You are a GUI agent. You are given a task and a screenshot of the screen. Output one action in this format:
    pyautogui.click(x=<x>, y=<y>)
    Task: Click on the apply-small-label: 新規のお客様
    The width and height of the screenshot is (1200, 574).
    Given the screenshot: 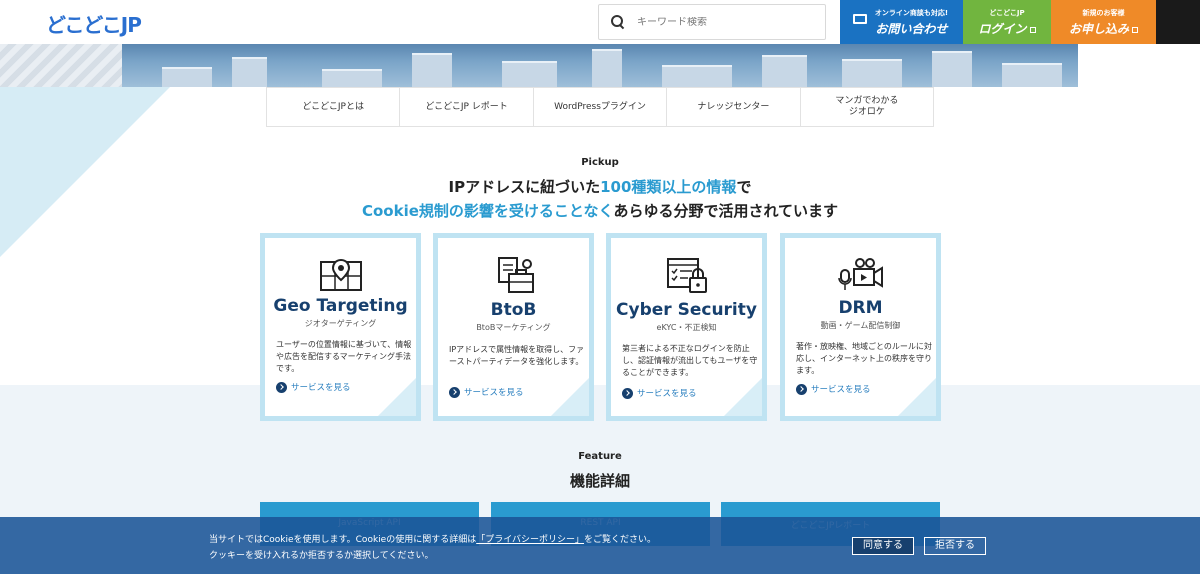 What is the action you would take?
    pyautogui.click(x=1103, y=13)
    